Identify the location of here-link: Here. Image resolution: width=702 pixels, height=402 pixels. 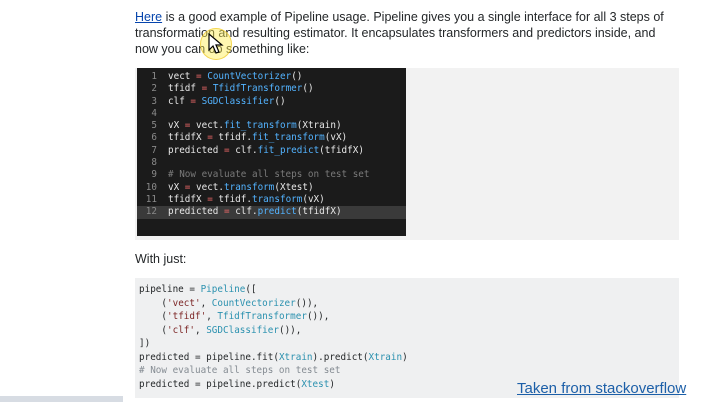
(148, 17).